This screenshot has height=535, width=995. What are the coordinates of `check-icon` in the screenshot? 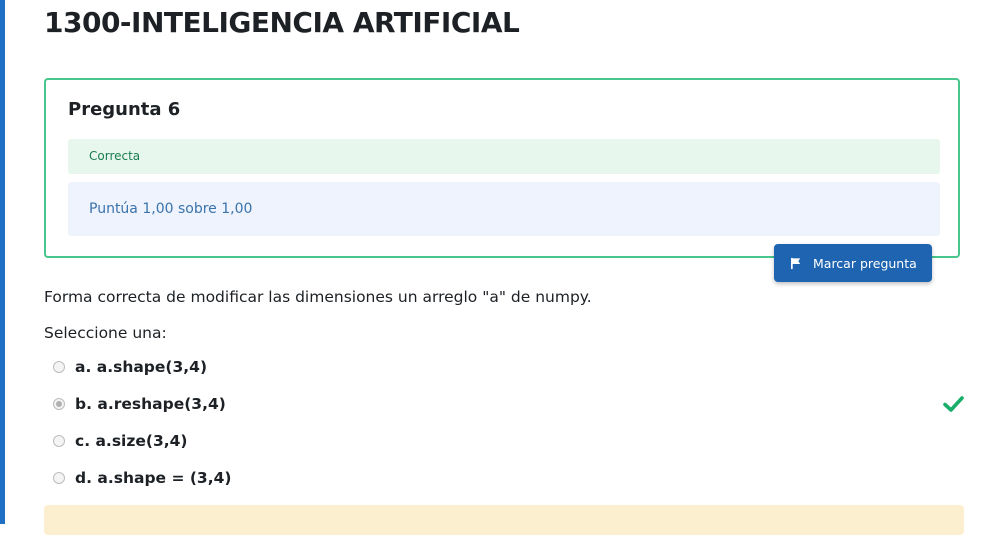 It's located at (953, 404).